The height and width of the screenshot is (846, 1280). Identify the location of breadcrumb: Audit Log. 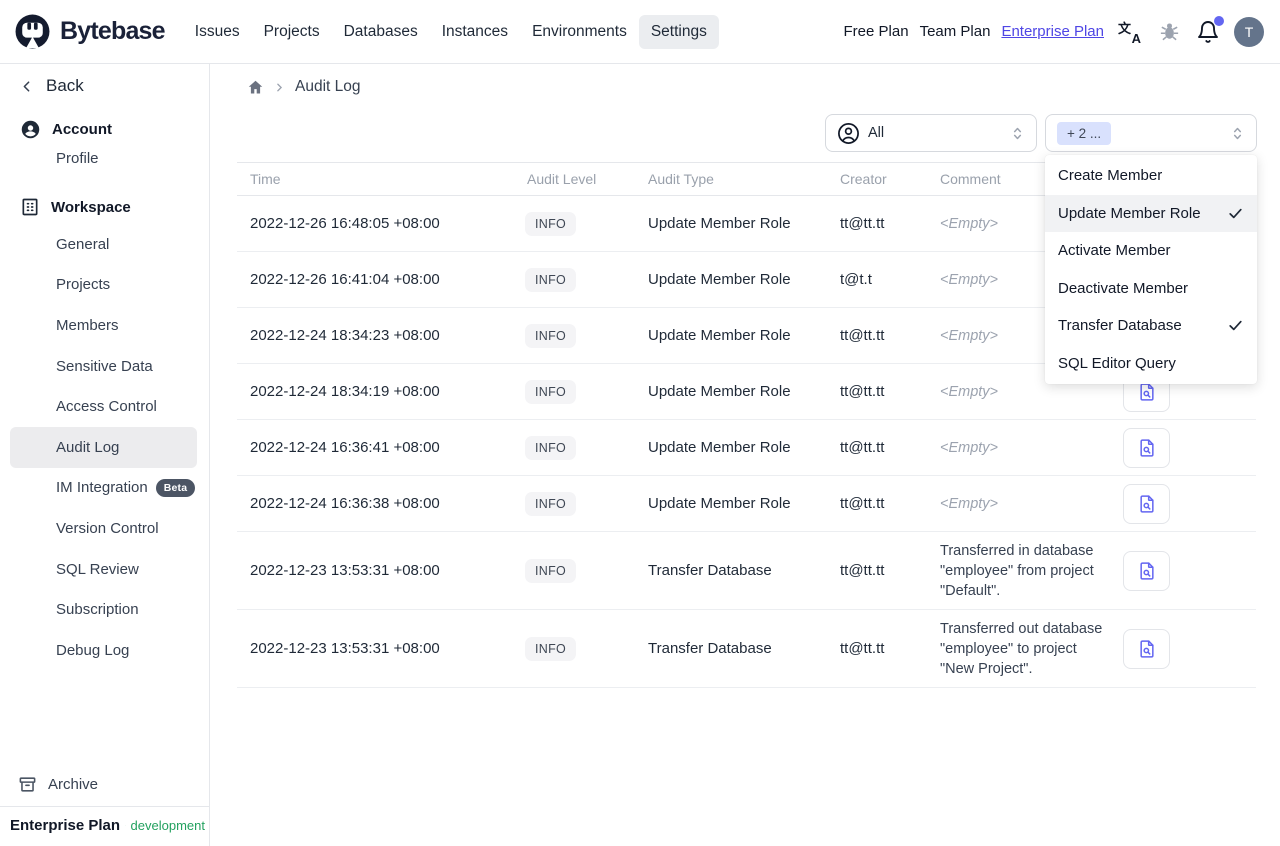
(304, 87).